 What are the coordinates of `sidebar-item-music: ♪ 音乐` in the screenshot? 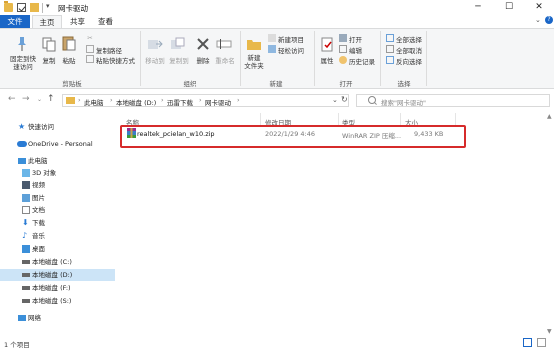 It's located at (57, 236).